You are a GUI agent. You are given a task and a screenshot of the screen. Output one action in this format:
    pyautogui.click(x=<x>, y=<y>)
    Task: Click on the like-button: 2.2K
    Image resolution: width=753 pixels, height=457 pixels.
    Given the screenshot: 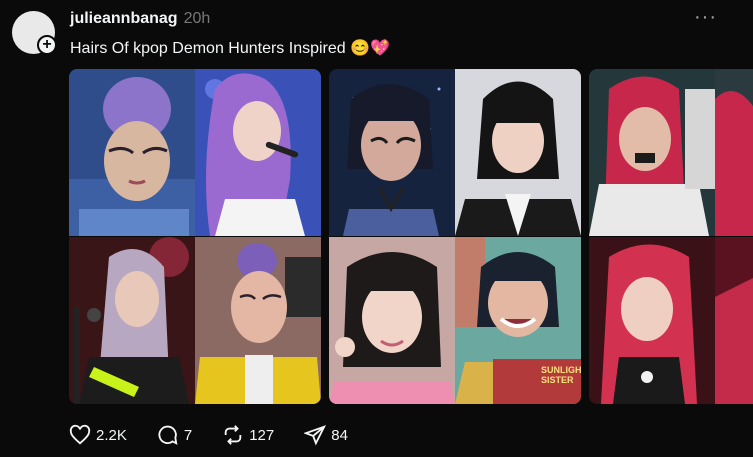 What is the action you would take?
    pyautogui.click(x=98, y=435)
    